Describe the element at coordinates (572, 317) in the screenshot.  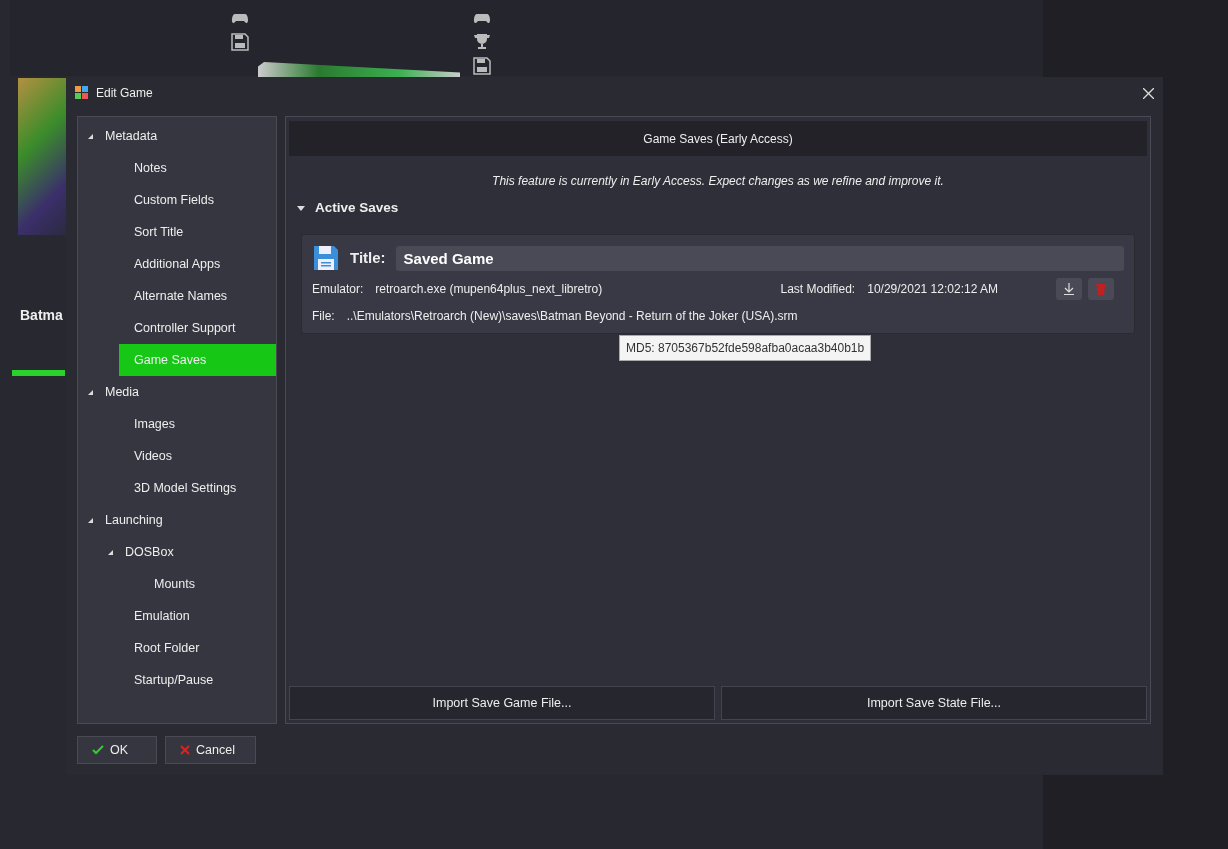
I see `file-path: ..\Emulators\Retroarch (New)\saves\Batman Beyond - Return of the Joker (USA).srm` at that location.